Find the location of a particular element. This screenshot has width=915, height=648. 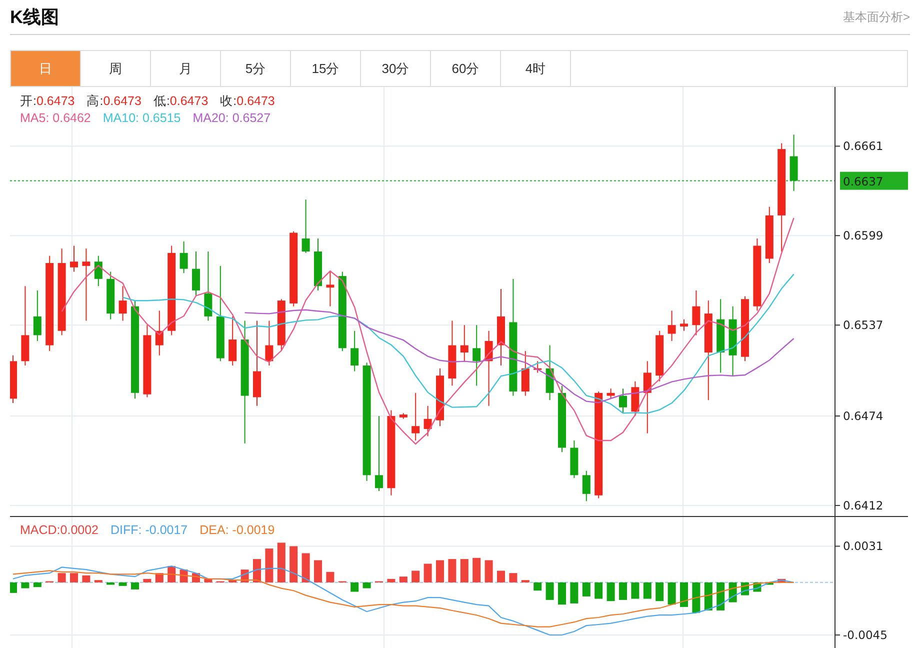

page-title: K线图 is located at coordinates (34, 17).